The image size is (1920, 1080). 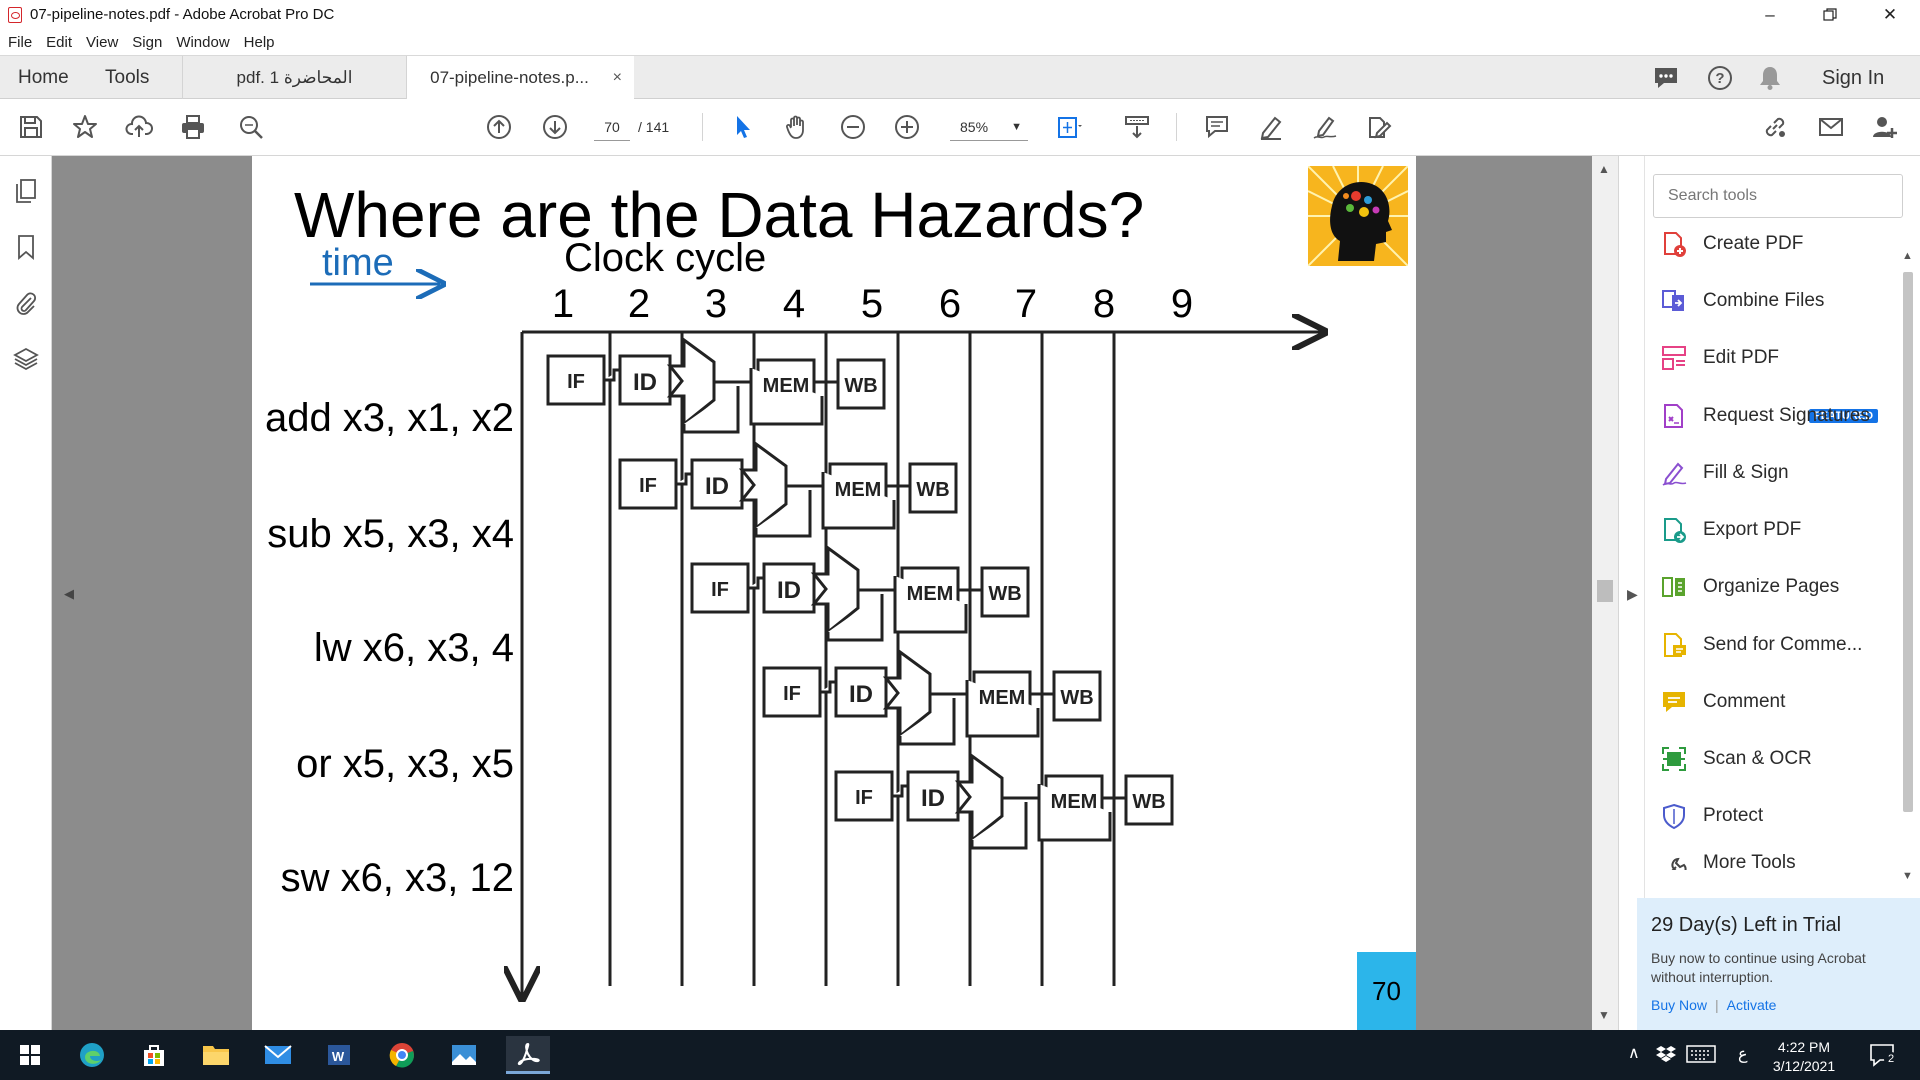 What do you see at coordinates (26, 359) in the screenshot?
I see `layers-icon` at bounding box center [26, 359].